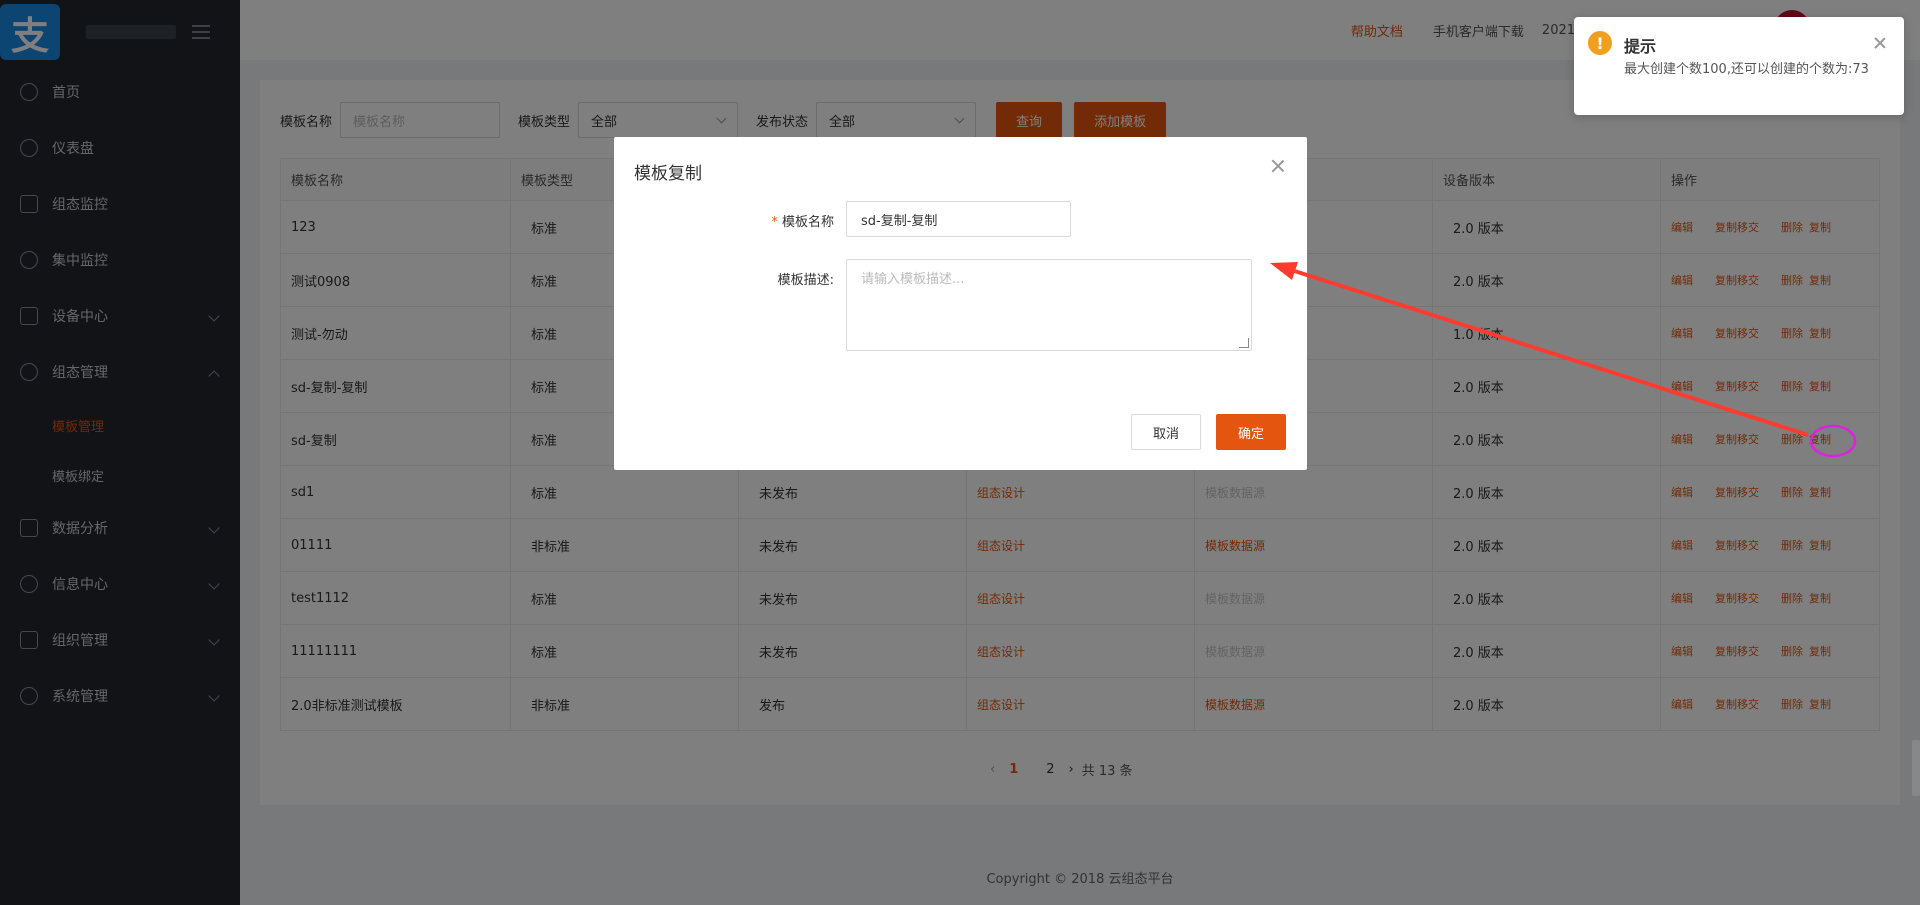  I want to click on notification-title: 提示, so click(1640, 46).